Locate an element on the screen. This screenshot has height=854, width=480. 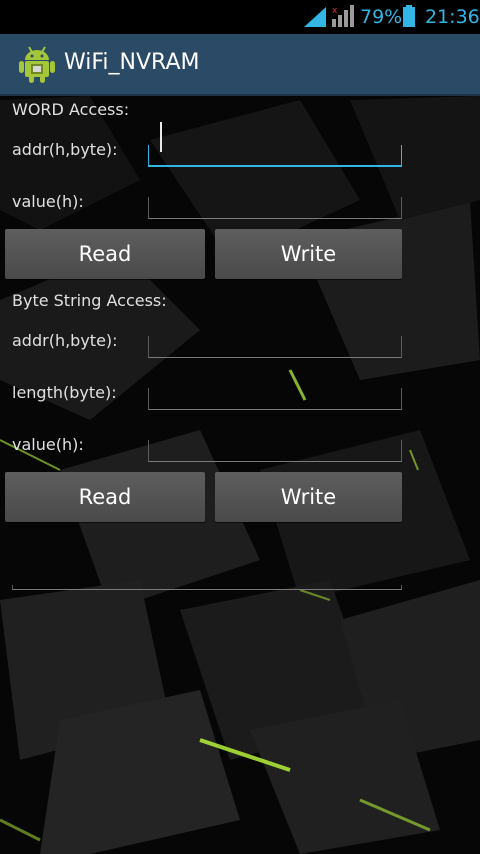
word-addr-field is located at coordinates (282, 144).